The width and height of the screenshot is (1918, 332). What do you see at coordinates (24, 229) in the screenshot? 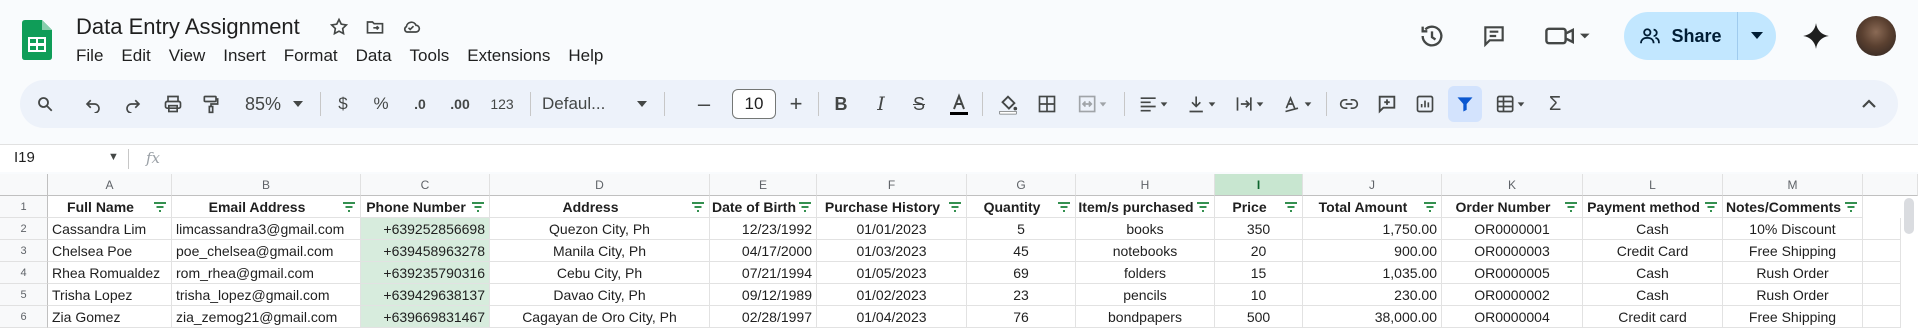
I see `row-header: 2` at bounding box center [24, 229].